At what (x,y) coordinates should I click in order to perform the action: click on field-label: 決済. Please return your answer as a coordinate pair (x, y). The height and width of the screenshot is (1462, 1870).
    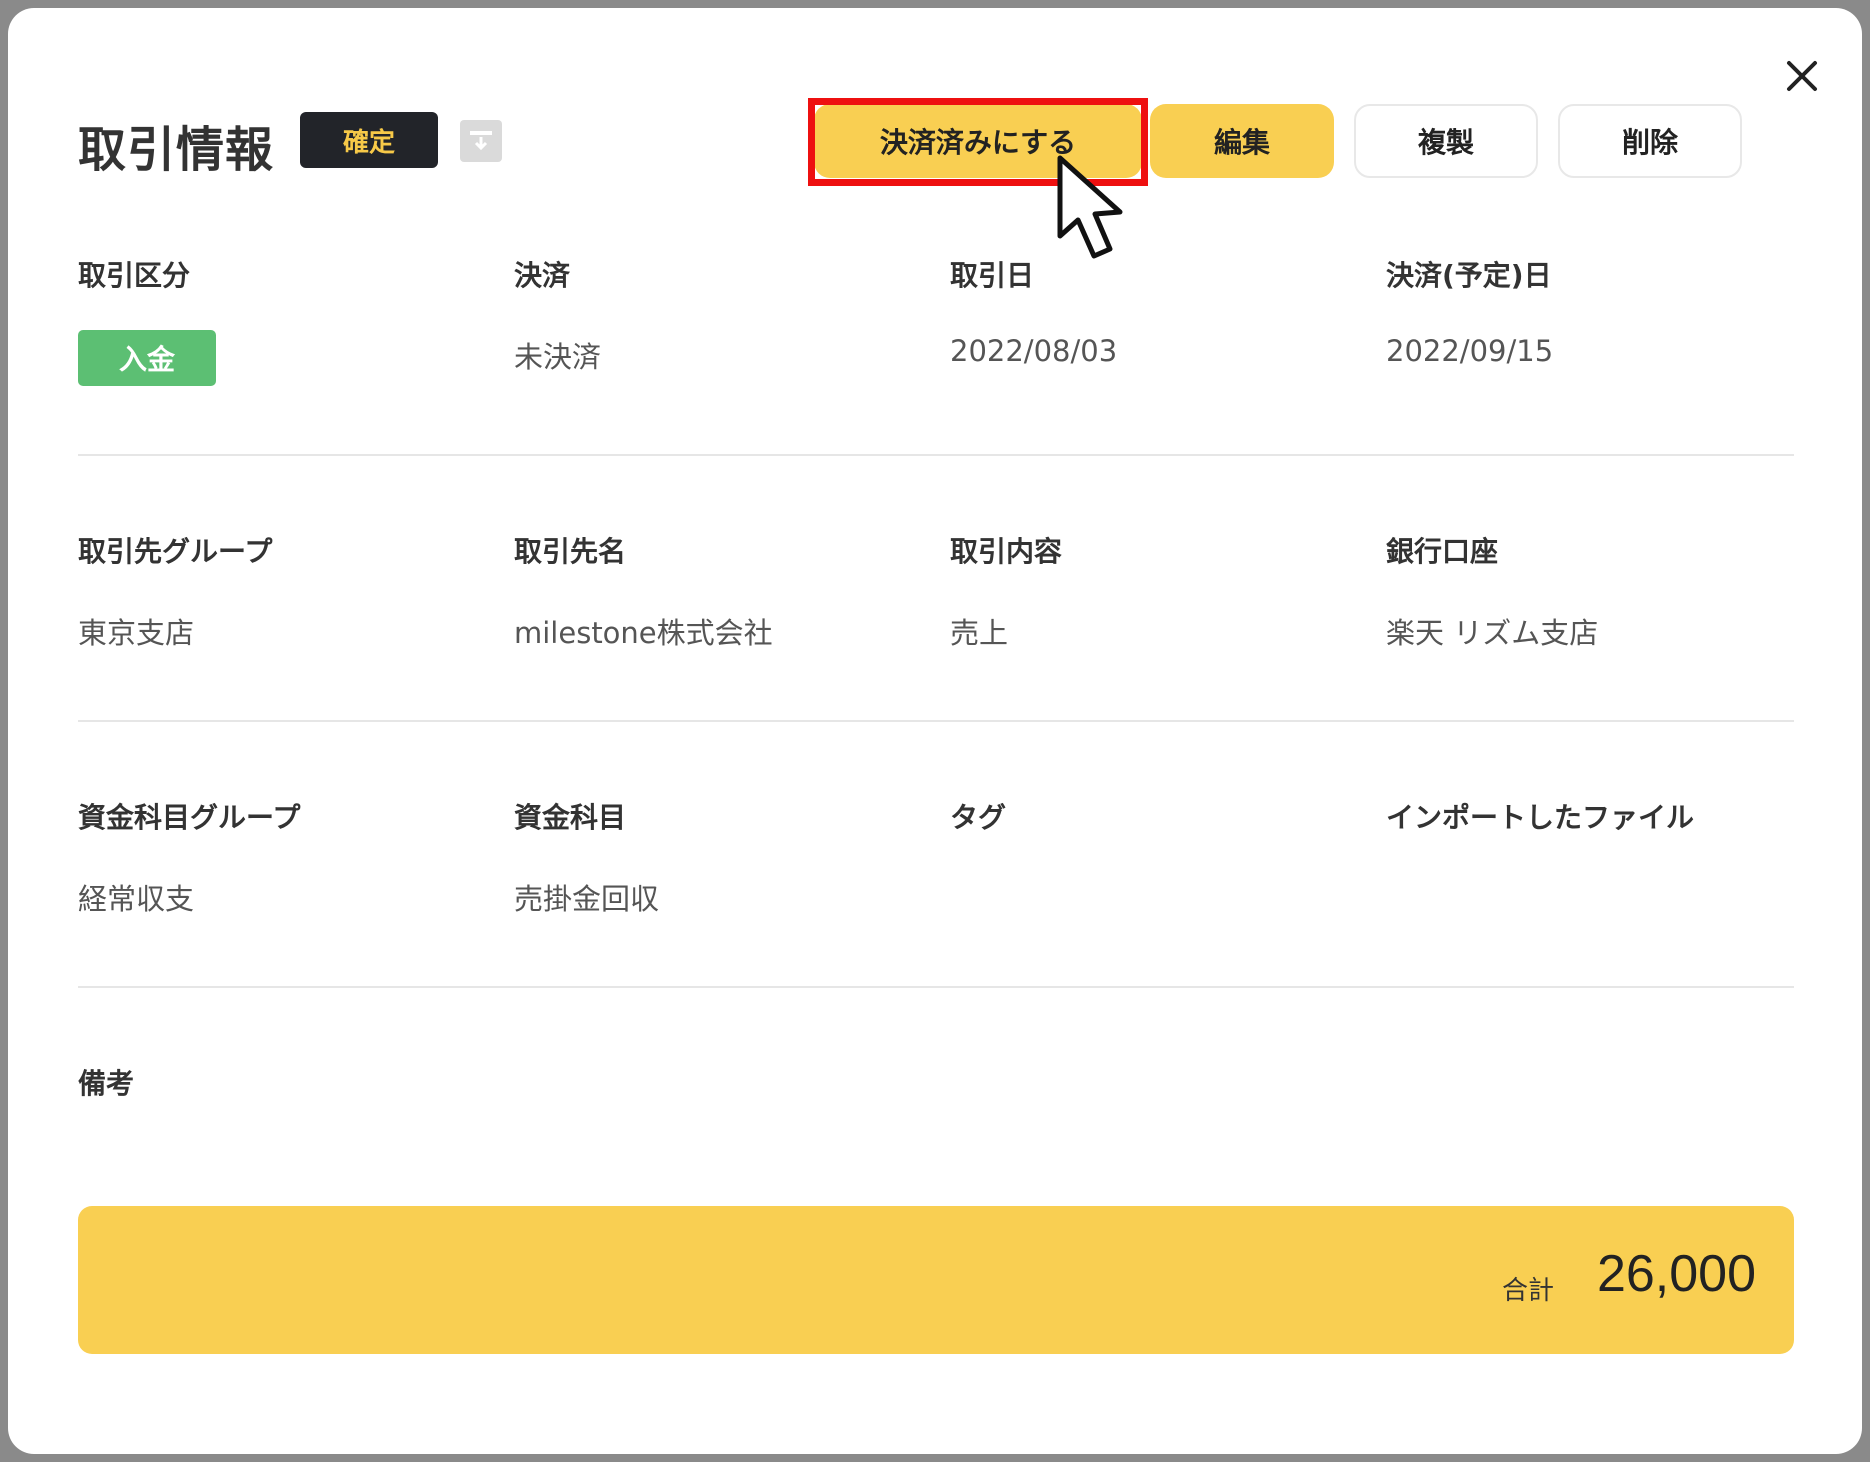
    Looking at the image, I should click on (542, 275).